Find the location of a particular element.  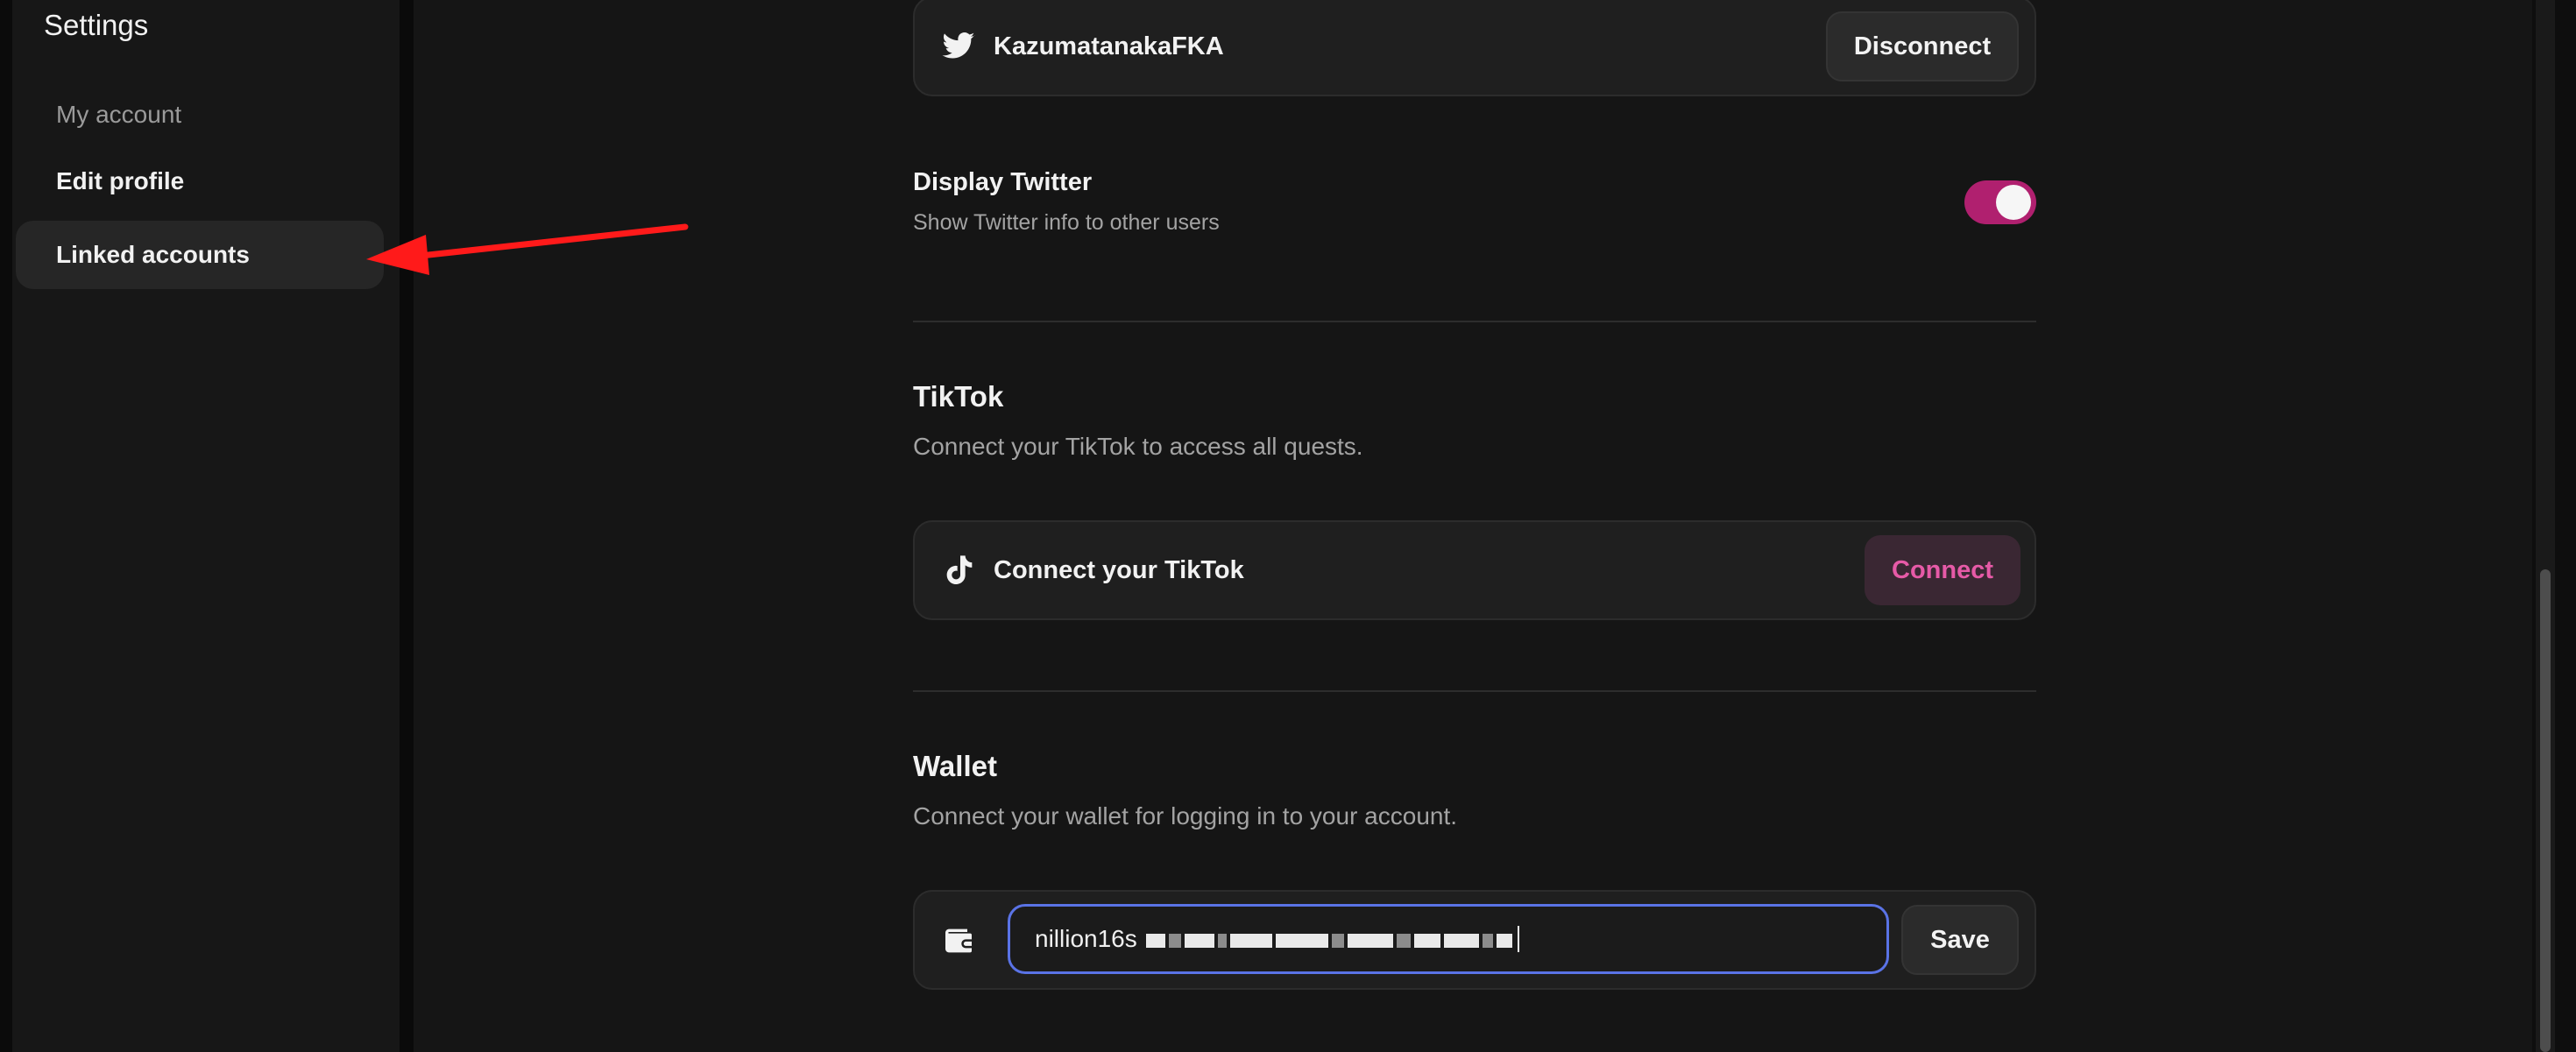

text-caret is located at coordinates (1518, 939).